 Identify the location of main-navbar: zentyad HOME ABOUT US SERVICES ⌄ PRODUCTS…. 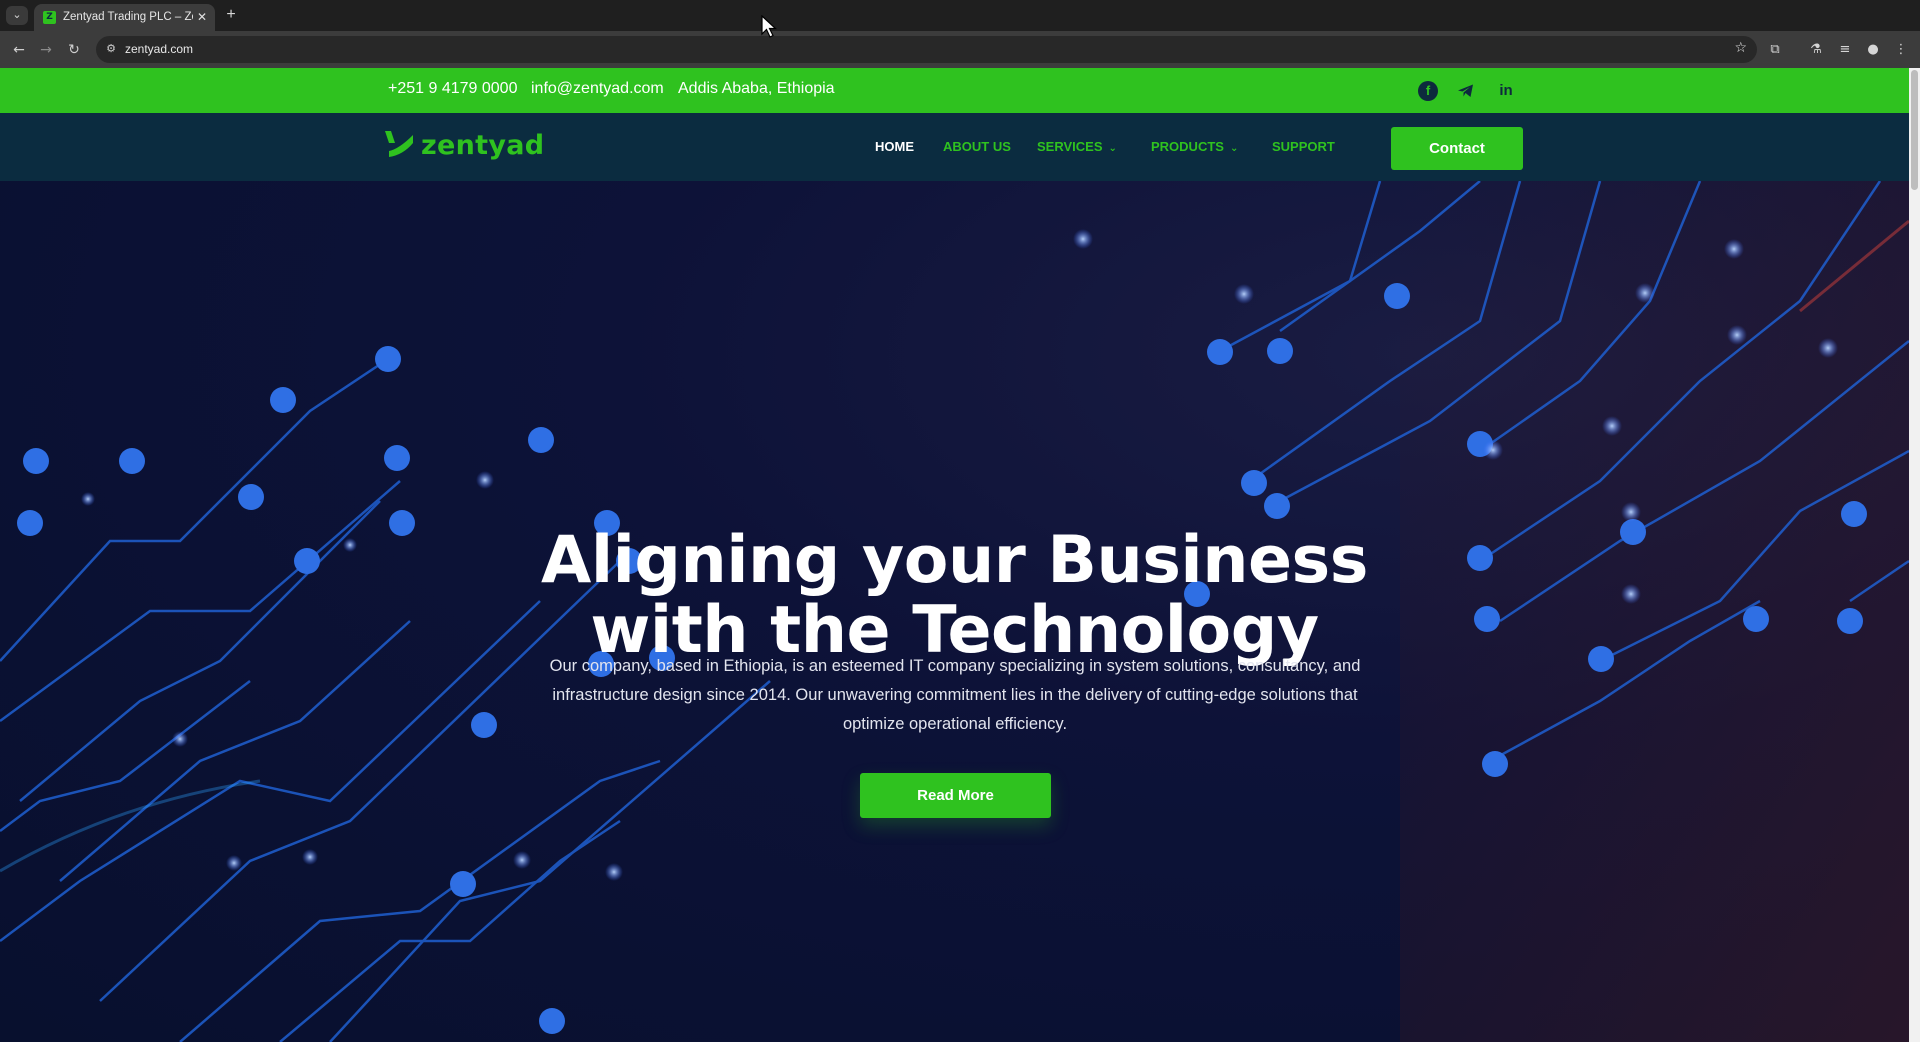
(954, 147).